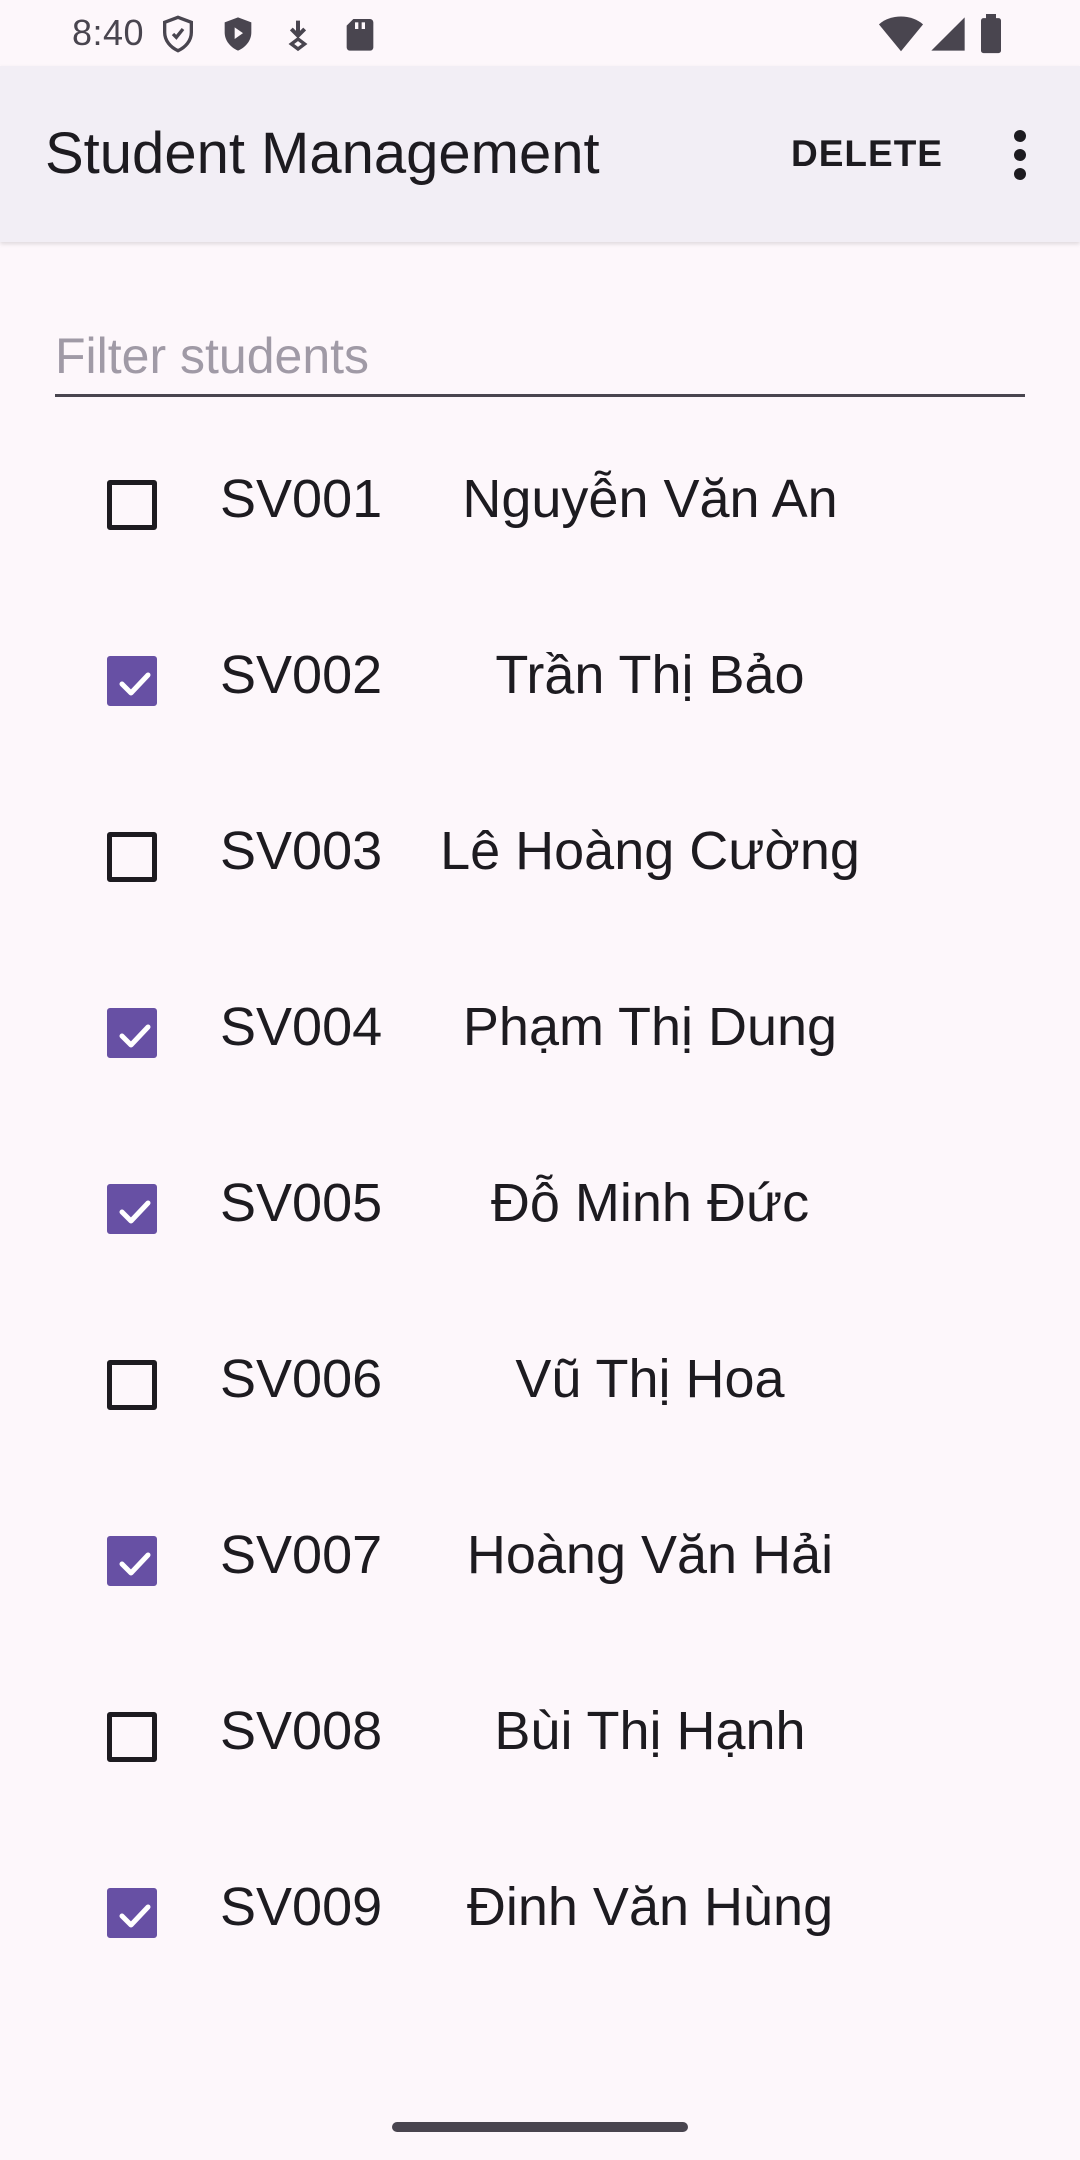 This screenshot has width=1080, height=2160. I want to click on list-item: SV009 Đinh Văn Hùng, so click(540, 1916).